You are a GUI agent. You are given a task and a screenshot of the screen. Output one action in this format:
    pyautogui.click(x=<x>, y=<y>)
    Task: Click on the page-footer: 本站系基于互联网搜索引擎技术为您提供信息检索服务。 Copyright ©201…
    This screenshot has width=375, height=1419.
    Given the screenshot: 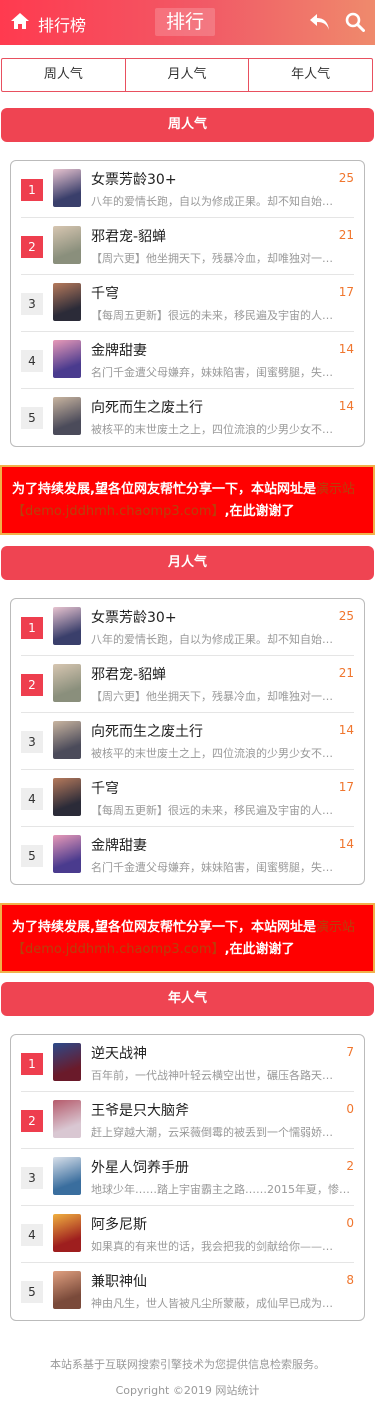 What is the action you would take?
    pyautogui.click(x=187, y=1378)
    